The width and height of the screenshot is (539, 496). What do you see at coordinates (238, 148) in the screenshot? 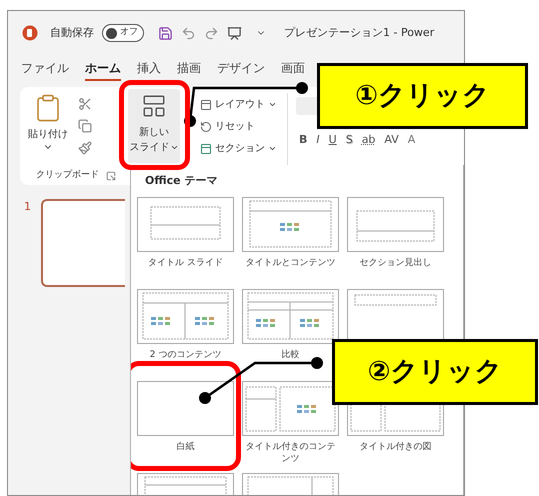
I see `slide-command-button: セクション` at bounding box center [238, 148].